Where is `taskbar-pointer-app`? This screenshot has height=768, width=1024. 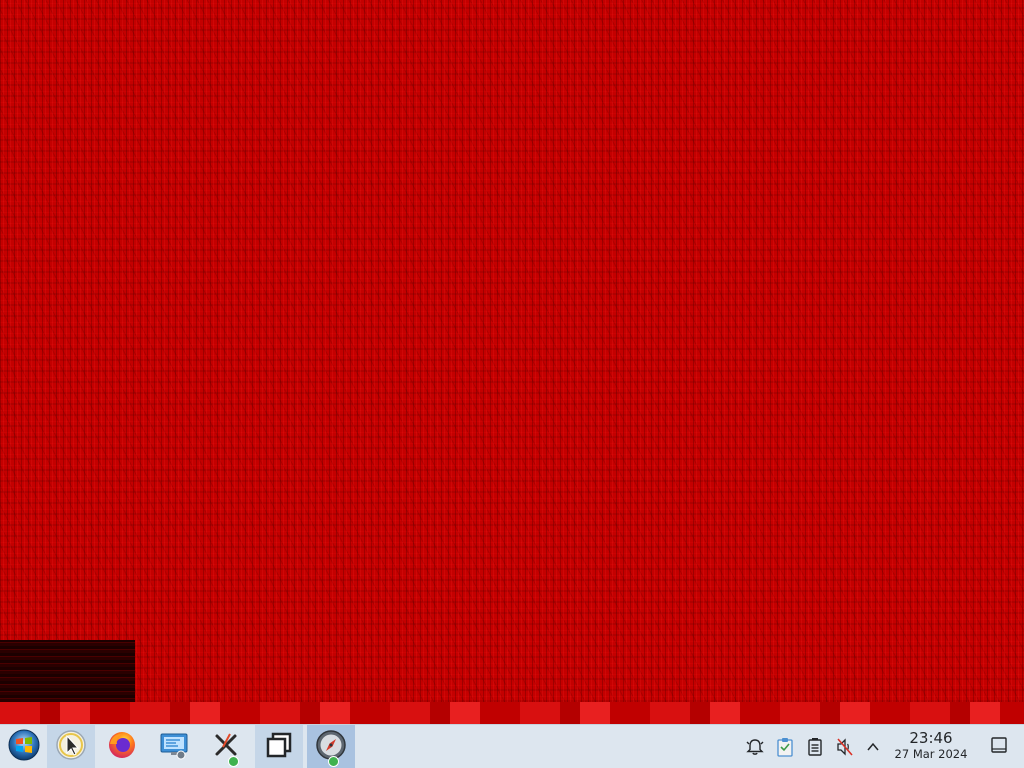 taskbar-pointer-app is located at coordinates (71, 746).